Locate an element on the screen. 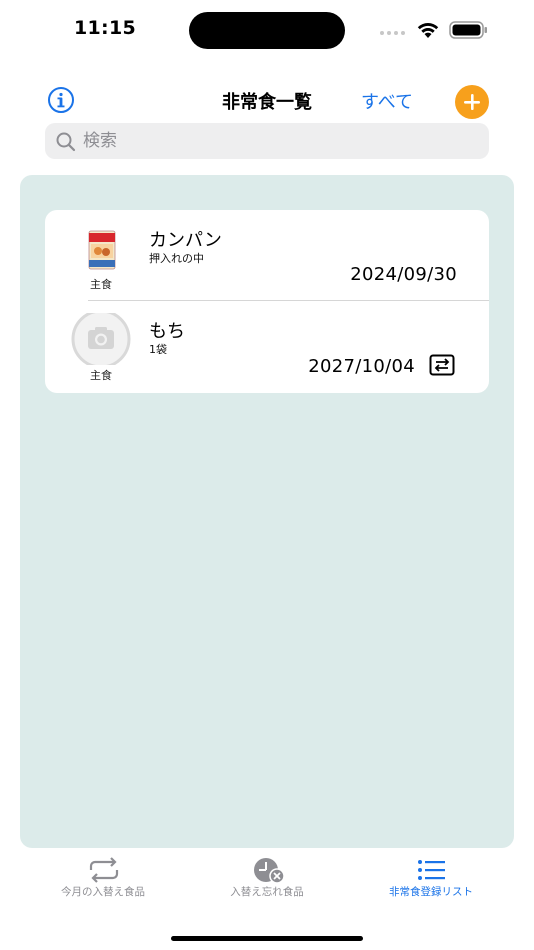  clock-cancel-icon is located at coordinates (269, 871).